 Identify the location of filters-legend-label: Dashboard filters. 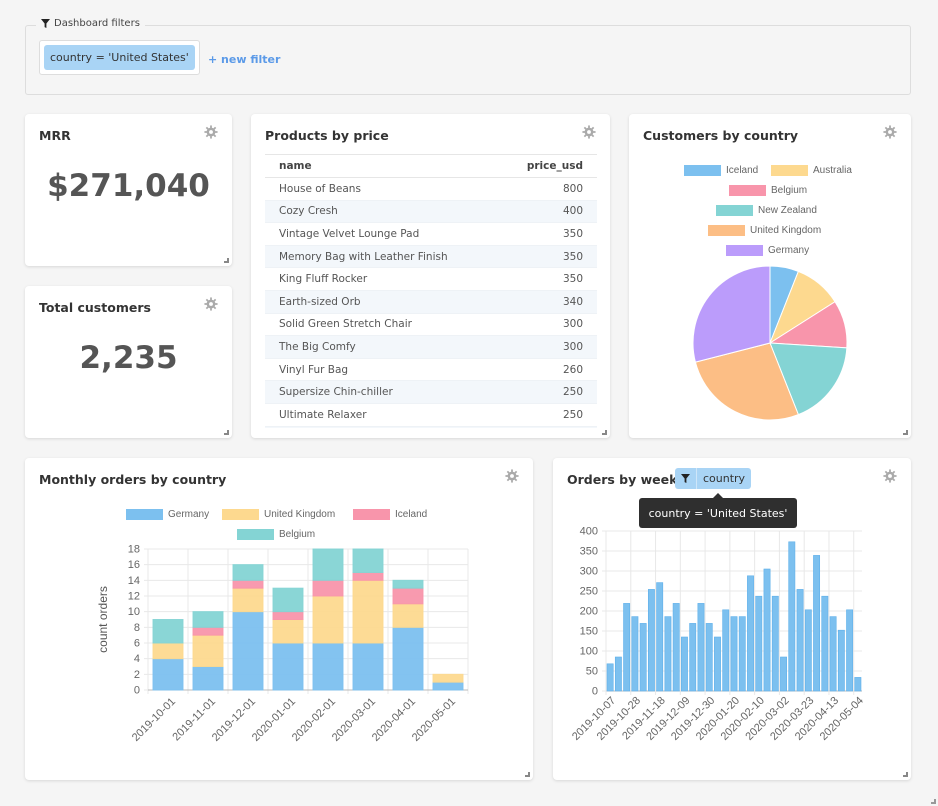
(97, 23).